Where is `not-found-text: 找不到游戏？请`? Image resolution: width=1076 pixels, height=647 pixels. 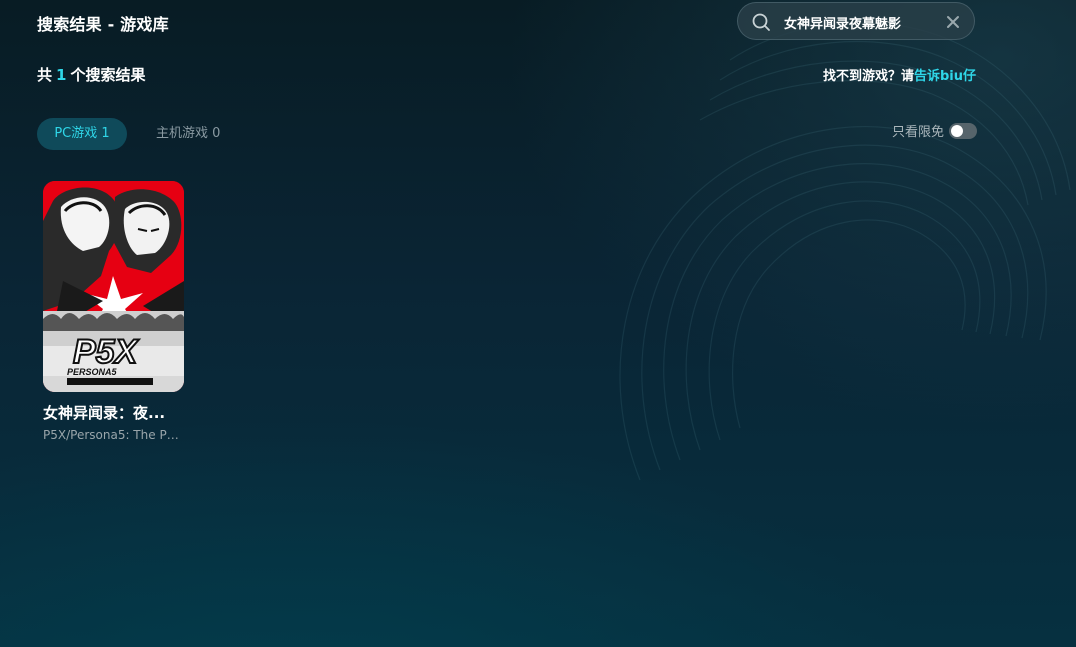
not-found-text: 找不到游戏？请 is located at coordinates (868, 76).